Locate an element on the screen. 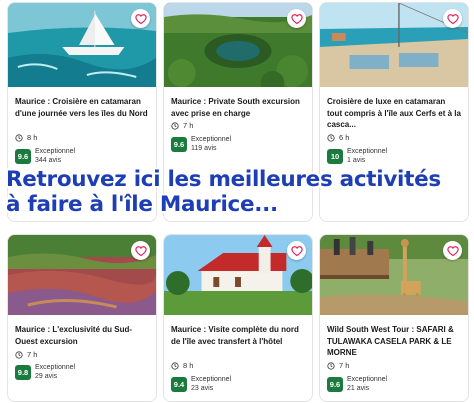 This screenshot has width=474, height=403. review-count: 344 avis is located at coordinates (48, 160).